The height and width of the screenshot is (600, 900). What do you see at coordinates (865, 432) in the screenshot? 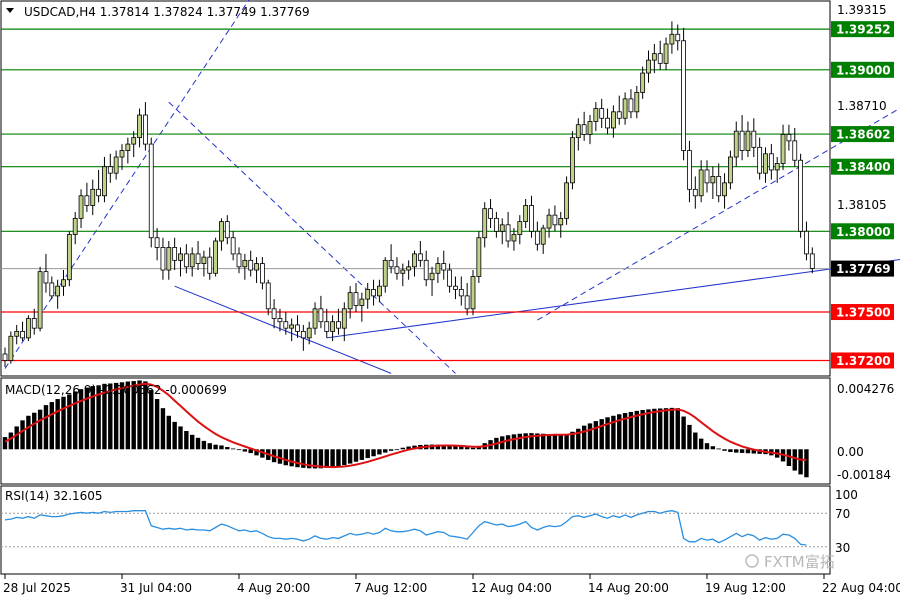
I see `macd-axis: 0.004276 0.00 -0.00184` at bounding box center [865, 432].